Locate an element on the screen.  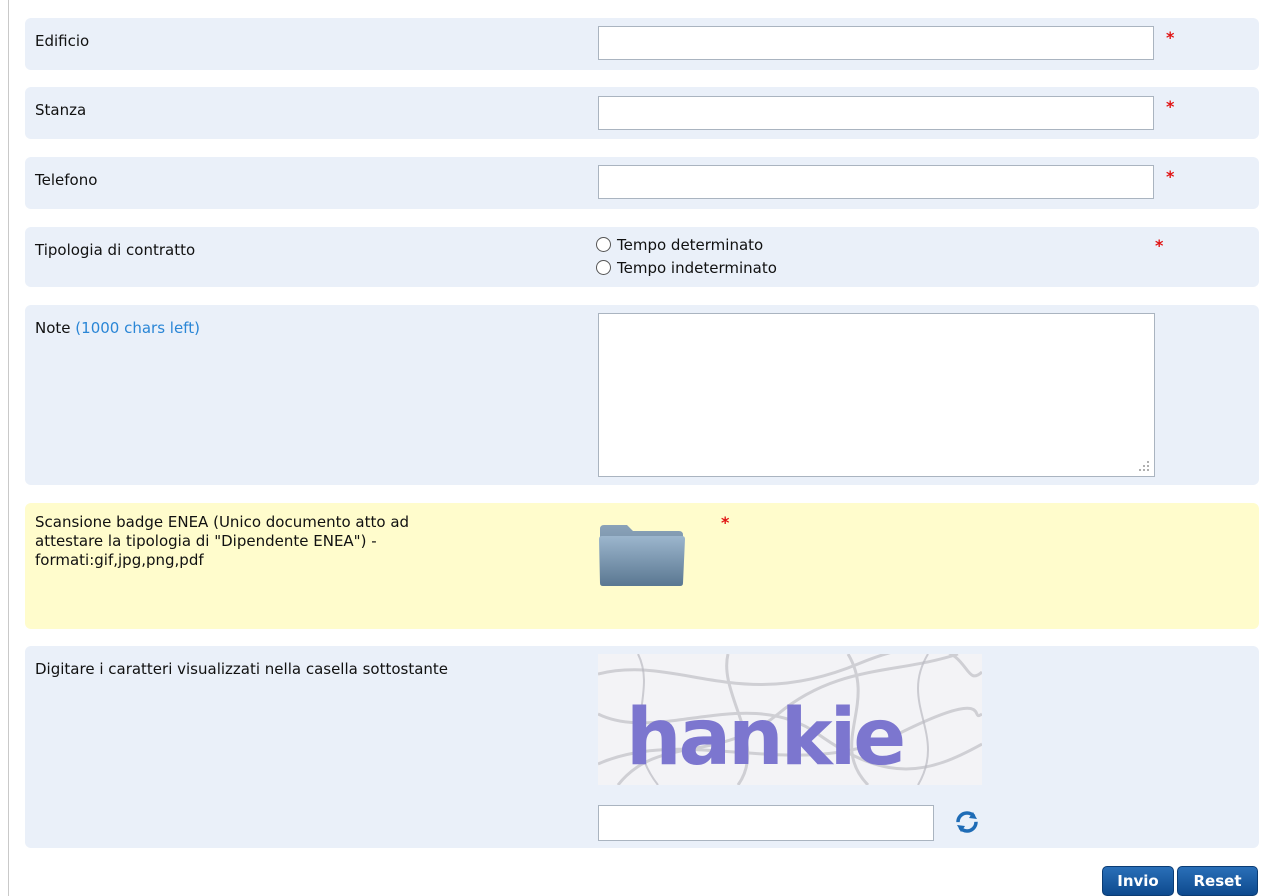
radio-label-indeterminato: Tempo indeterminato is located at coordinates (697, 268).